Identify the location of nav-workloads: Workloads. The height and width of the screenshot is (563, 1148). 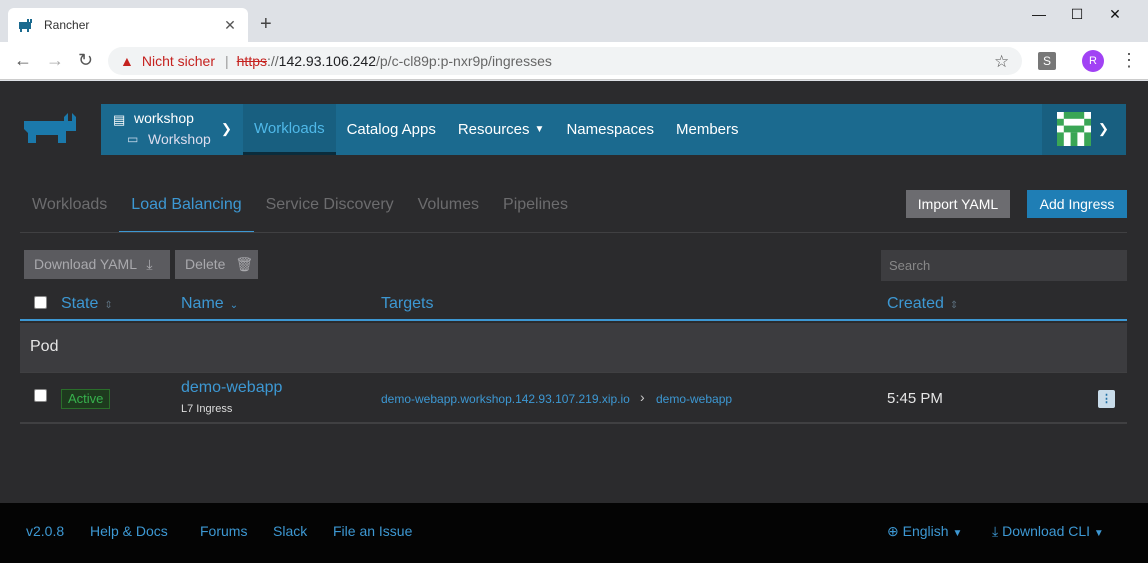
(289, 129).